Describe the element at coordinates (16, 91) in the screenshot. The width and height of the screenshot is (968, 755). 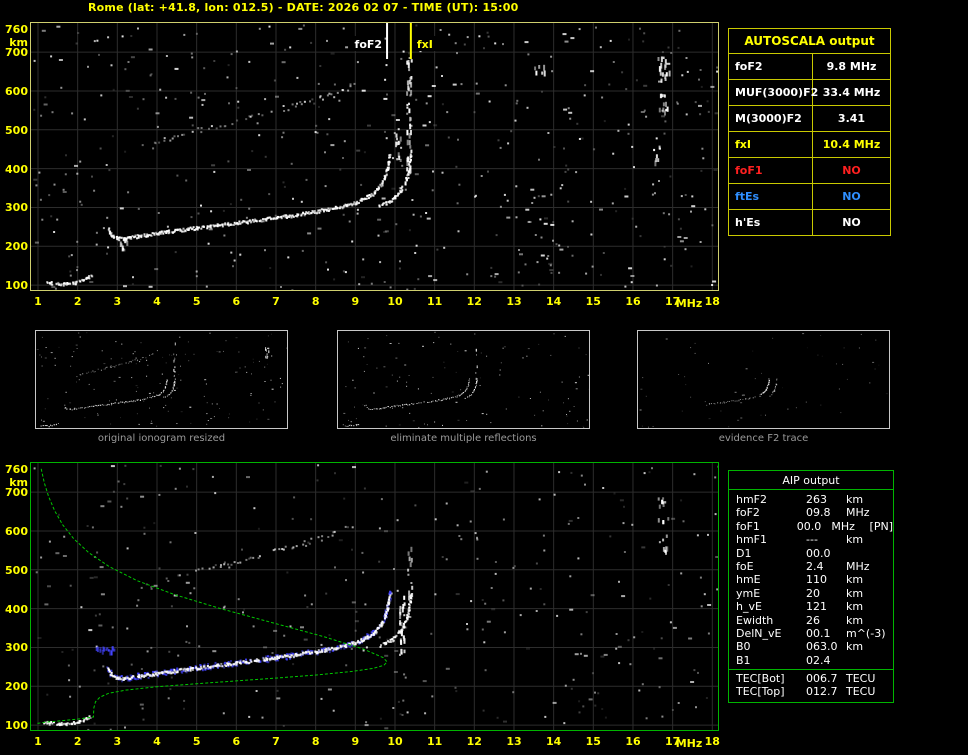
I see `y-axis-tick-label: 600` at that location.